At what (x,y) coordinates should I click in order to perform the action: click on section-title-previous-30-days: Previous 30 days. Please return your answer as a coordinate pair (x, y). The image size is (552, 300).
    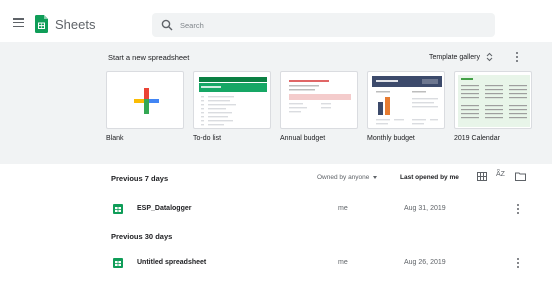
    Looking at the image, I should click on (142, 236).